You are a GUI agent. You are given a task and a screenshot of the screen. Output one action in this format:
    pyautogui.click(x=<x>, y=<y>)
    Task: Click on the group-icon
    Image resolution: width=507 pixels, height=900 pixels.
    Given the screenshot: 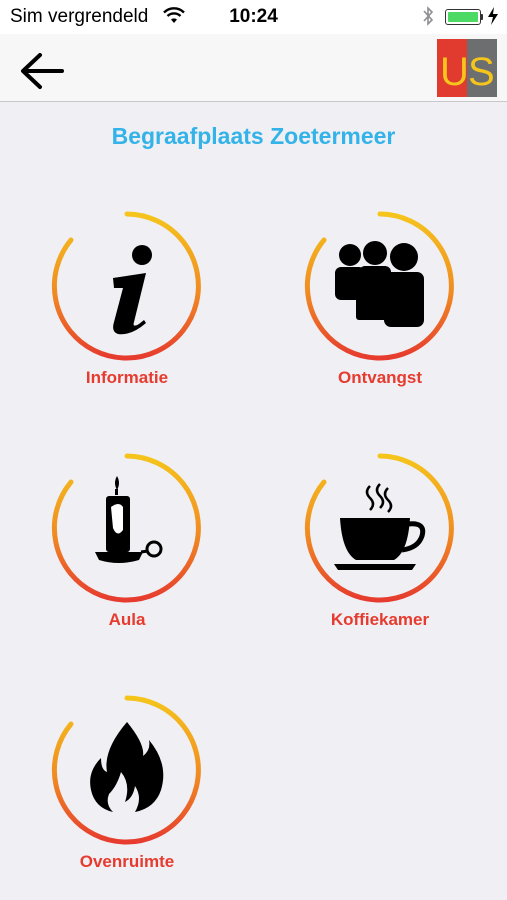 What is the action you would take?
    pyautogui.click(x=379, y=284)
    